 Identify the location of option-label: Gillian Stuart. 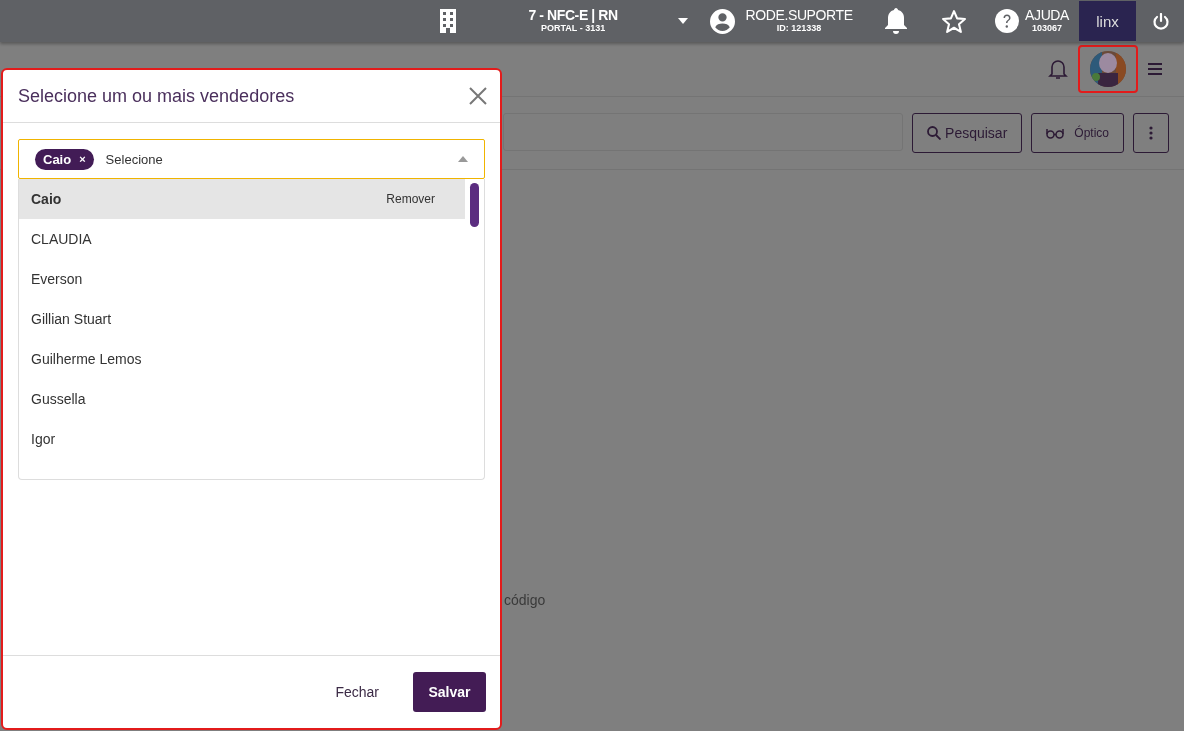
(71, 319).